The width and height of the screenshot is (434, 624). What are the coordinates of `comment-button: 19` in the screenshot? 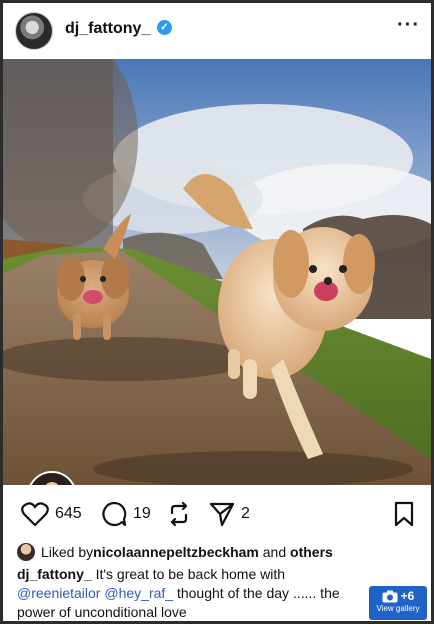 It's located at (126, 514).